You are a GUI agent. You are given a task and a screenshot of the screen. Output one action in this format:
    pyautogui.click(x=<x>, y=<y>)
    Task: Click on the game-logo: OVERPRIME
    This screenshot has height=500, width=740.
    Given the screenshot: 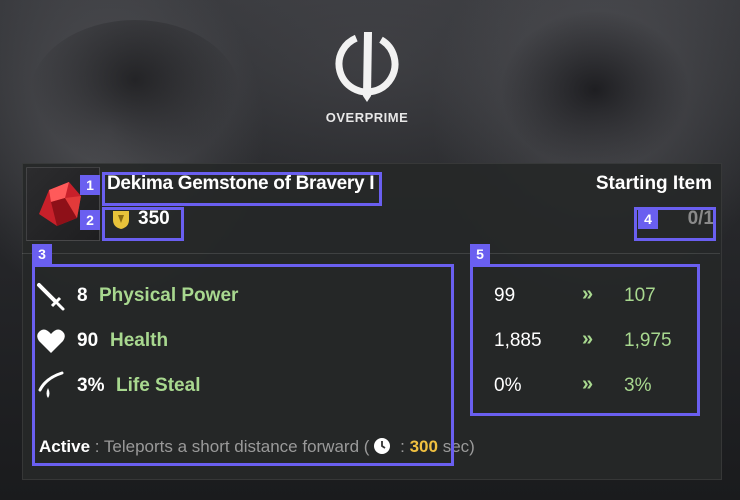 What is the action you would take?
    pyautogui.click(x=367, y=75)
    